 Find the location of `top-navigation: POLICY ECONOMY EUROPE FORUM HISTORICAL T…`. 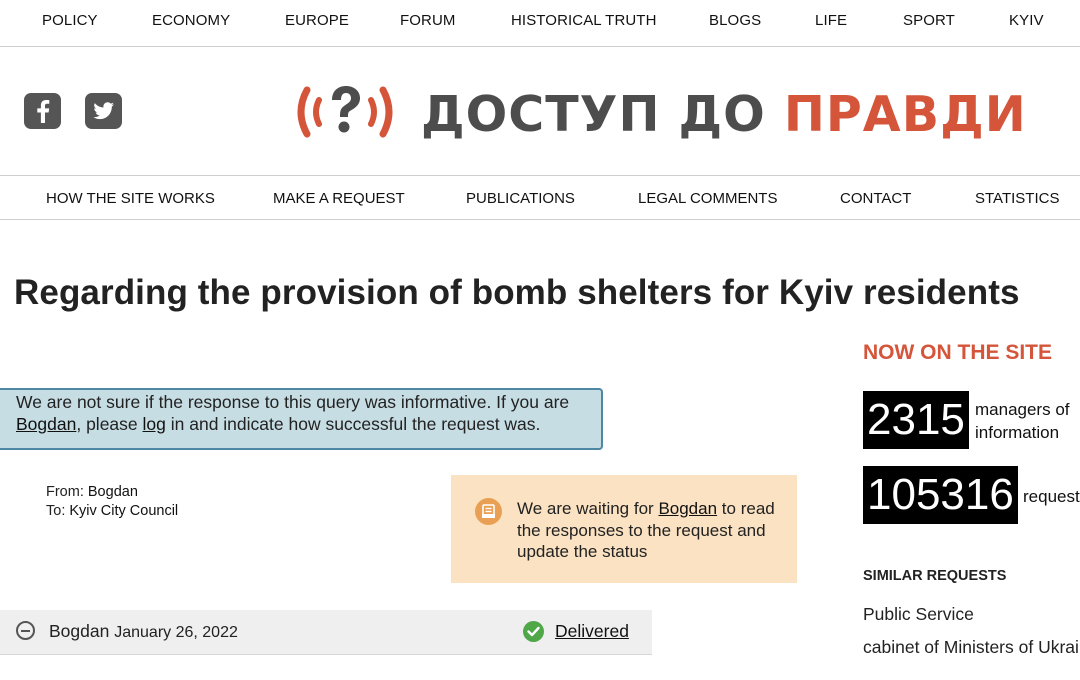

top-navigation: POLICY ECONOMY EUROPE FORUM HISTORICAL T… is located at coordinates (540, 23).